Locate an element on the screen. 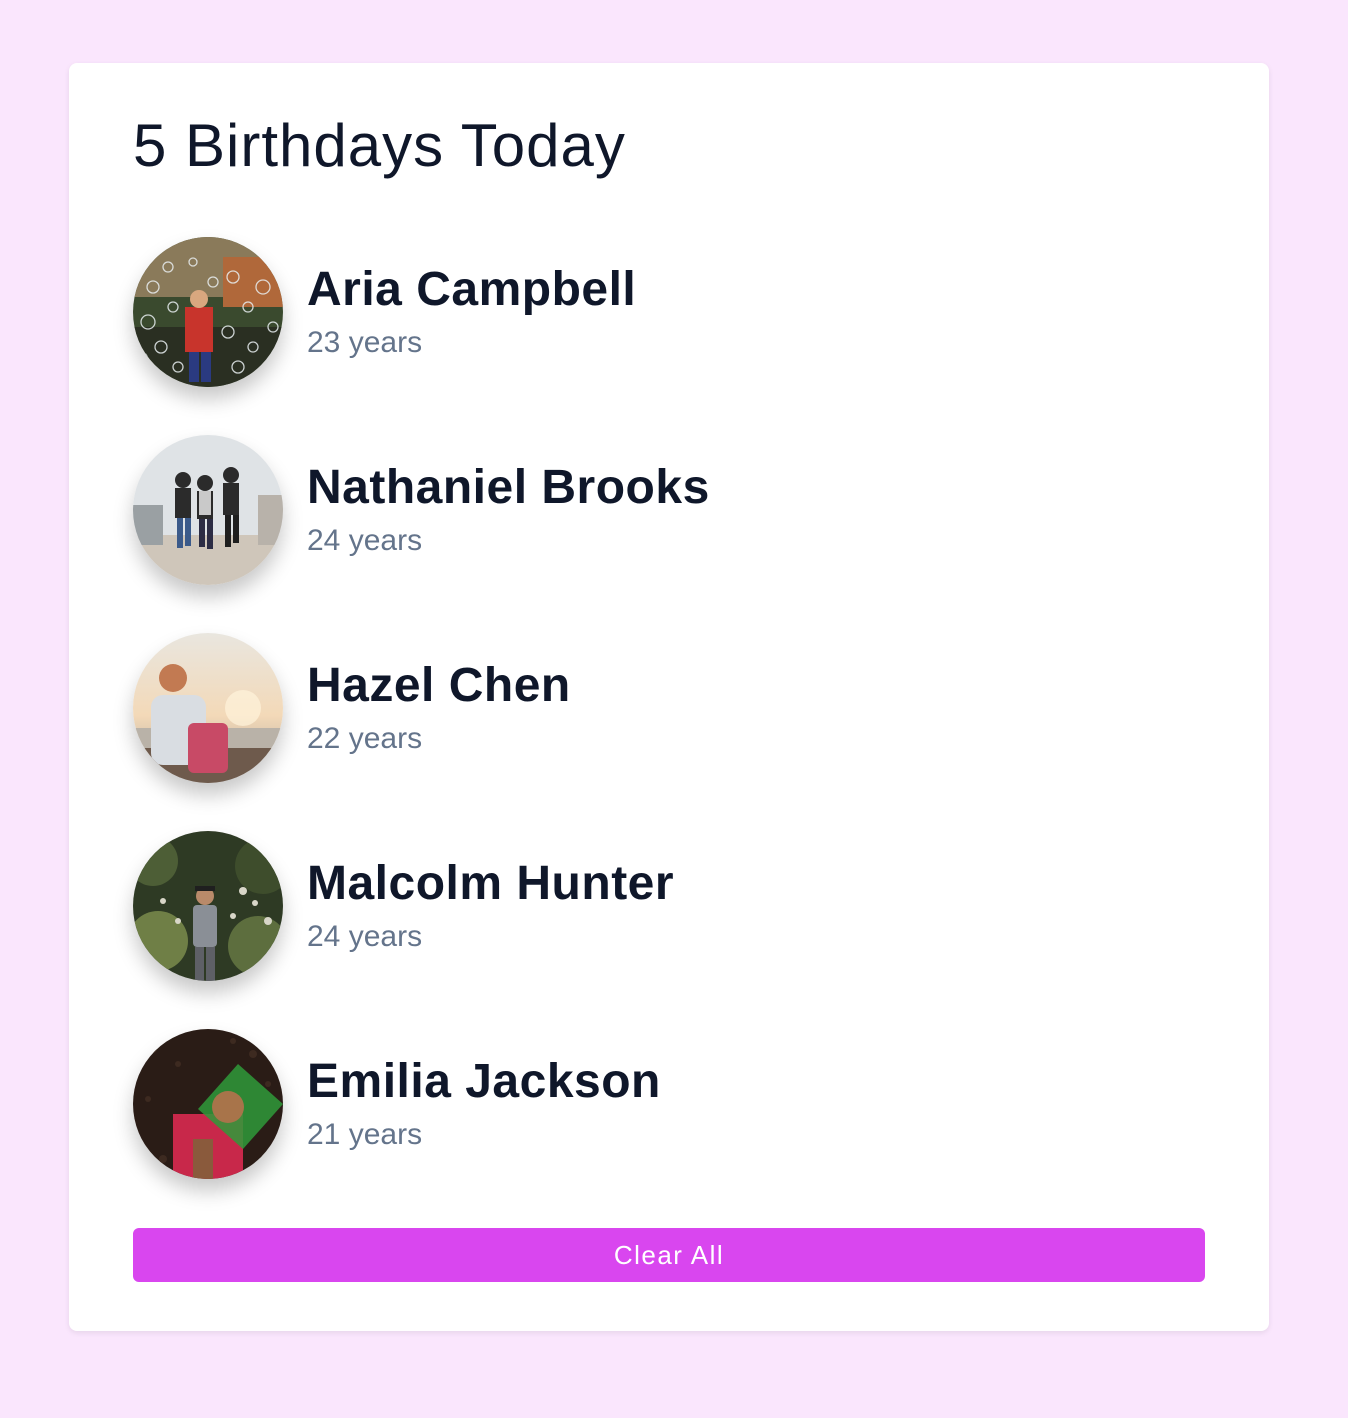 This screenshot has width=1348, height=1418. person-info: Emilia Jackson 21 years is located at coordinates (484, 1104).